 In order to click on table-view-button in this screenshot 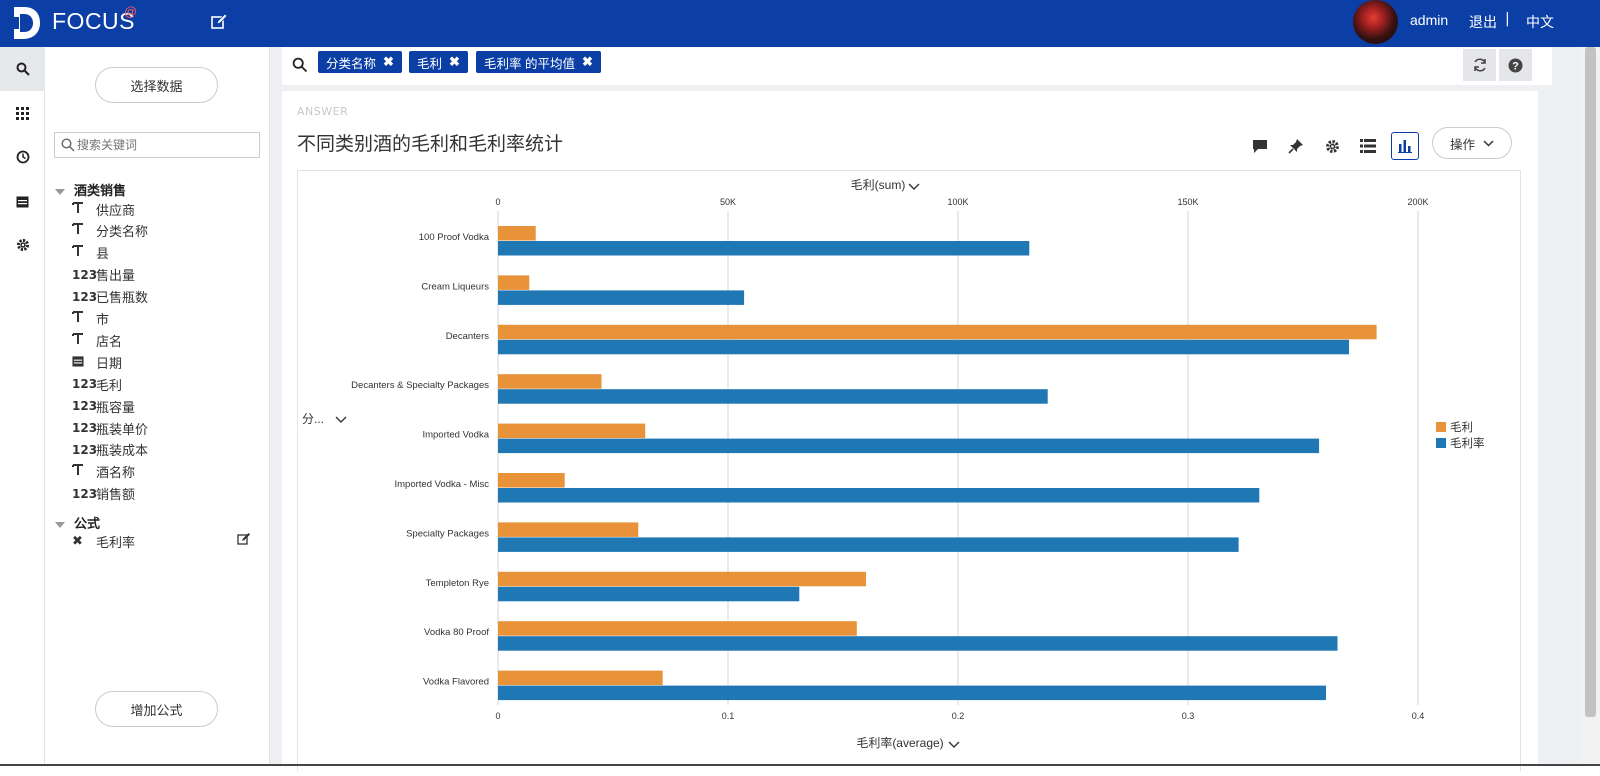, I will do `click(1368, 146)`.